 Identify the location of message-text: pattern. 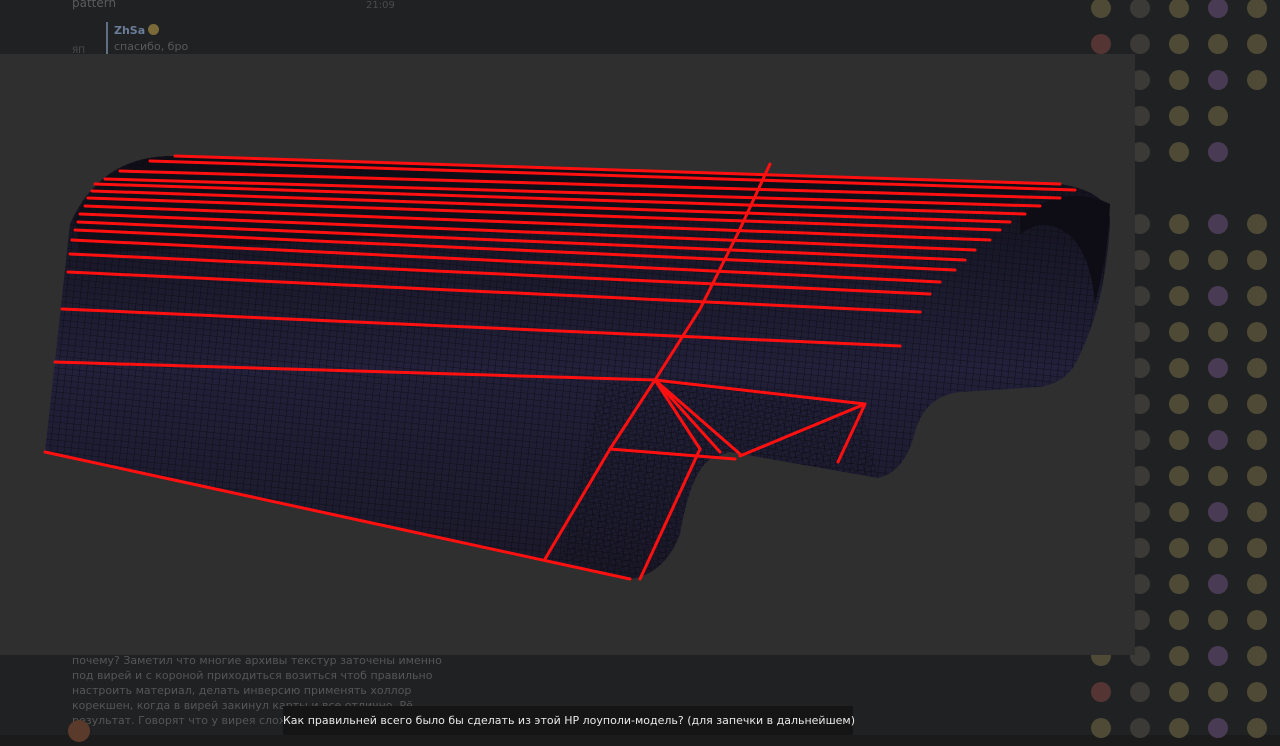
(94, 5).